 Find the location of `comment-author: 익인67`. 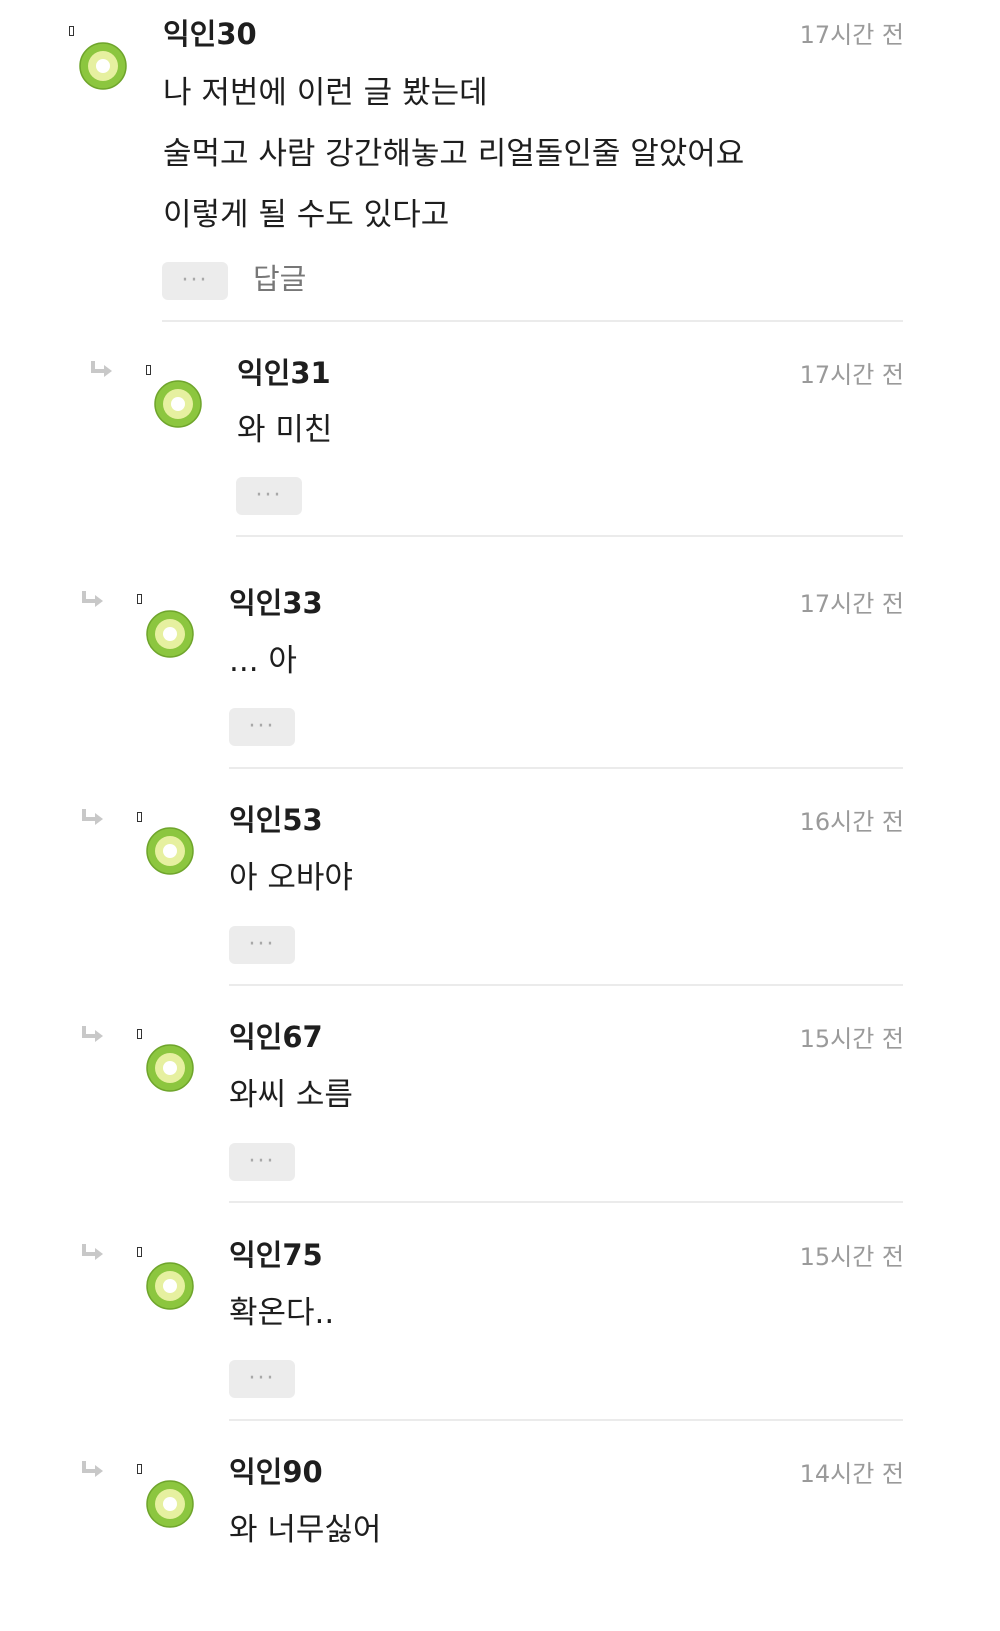

comment-author: 익인67 is located at coordinates (276, 1037).